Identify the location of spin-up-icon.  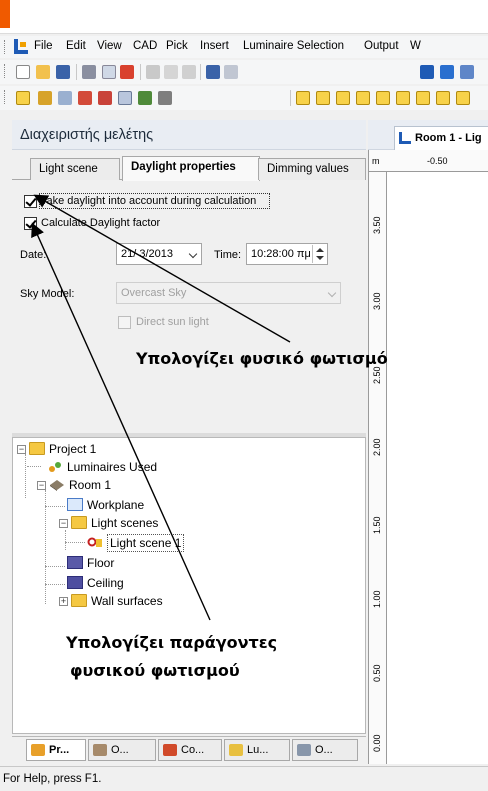
(320, 250).